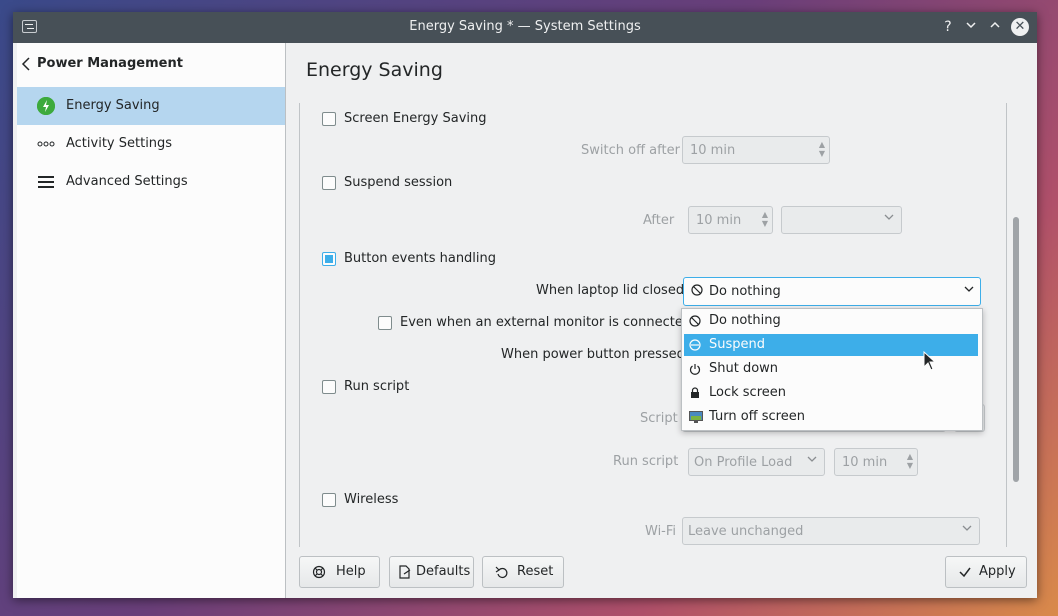  I want to click on apply-button: Apply, so click(986, 572).